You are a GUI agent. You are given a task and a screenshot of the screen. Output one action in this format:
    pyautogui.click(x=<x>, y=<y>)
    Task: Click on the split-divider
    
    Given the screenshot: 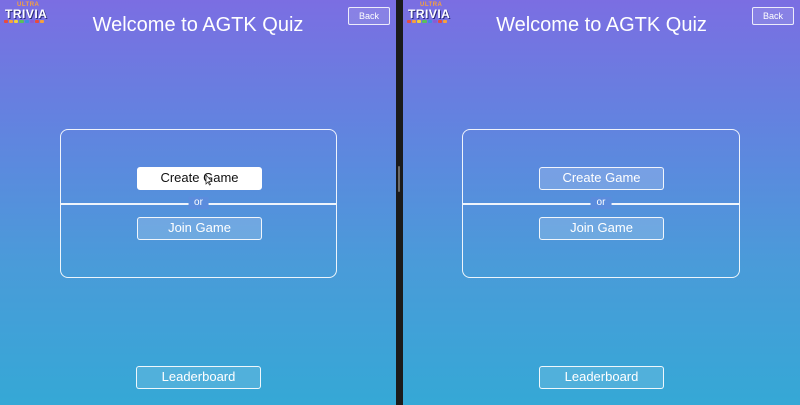 What is the action you would take?
    pyautogui.click(x=399, y=202)
    